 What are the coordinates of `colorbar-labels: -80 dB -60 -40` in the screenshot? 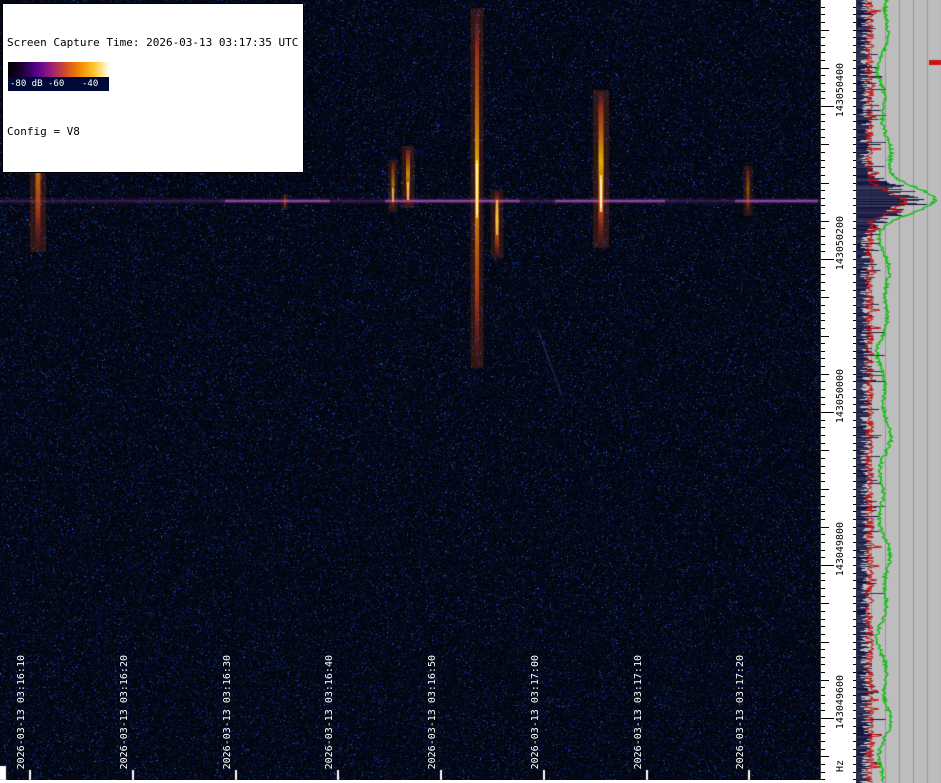 It's located at (58, 84).